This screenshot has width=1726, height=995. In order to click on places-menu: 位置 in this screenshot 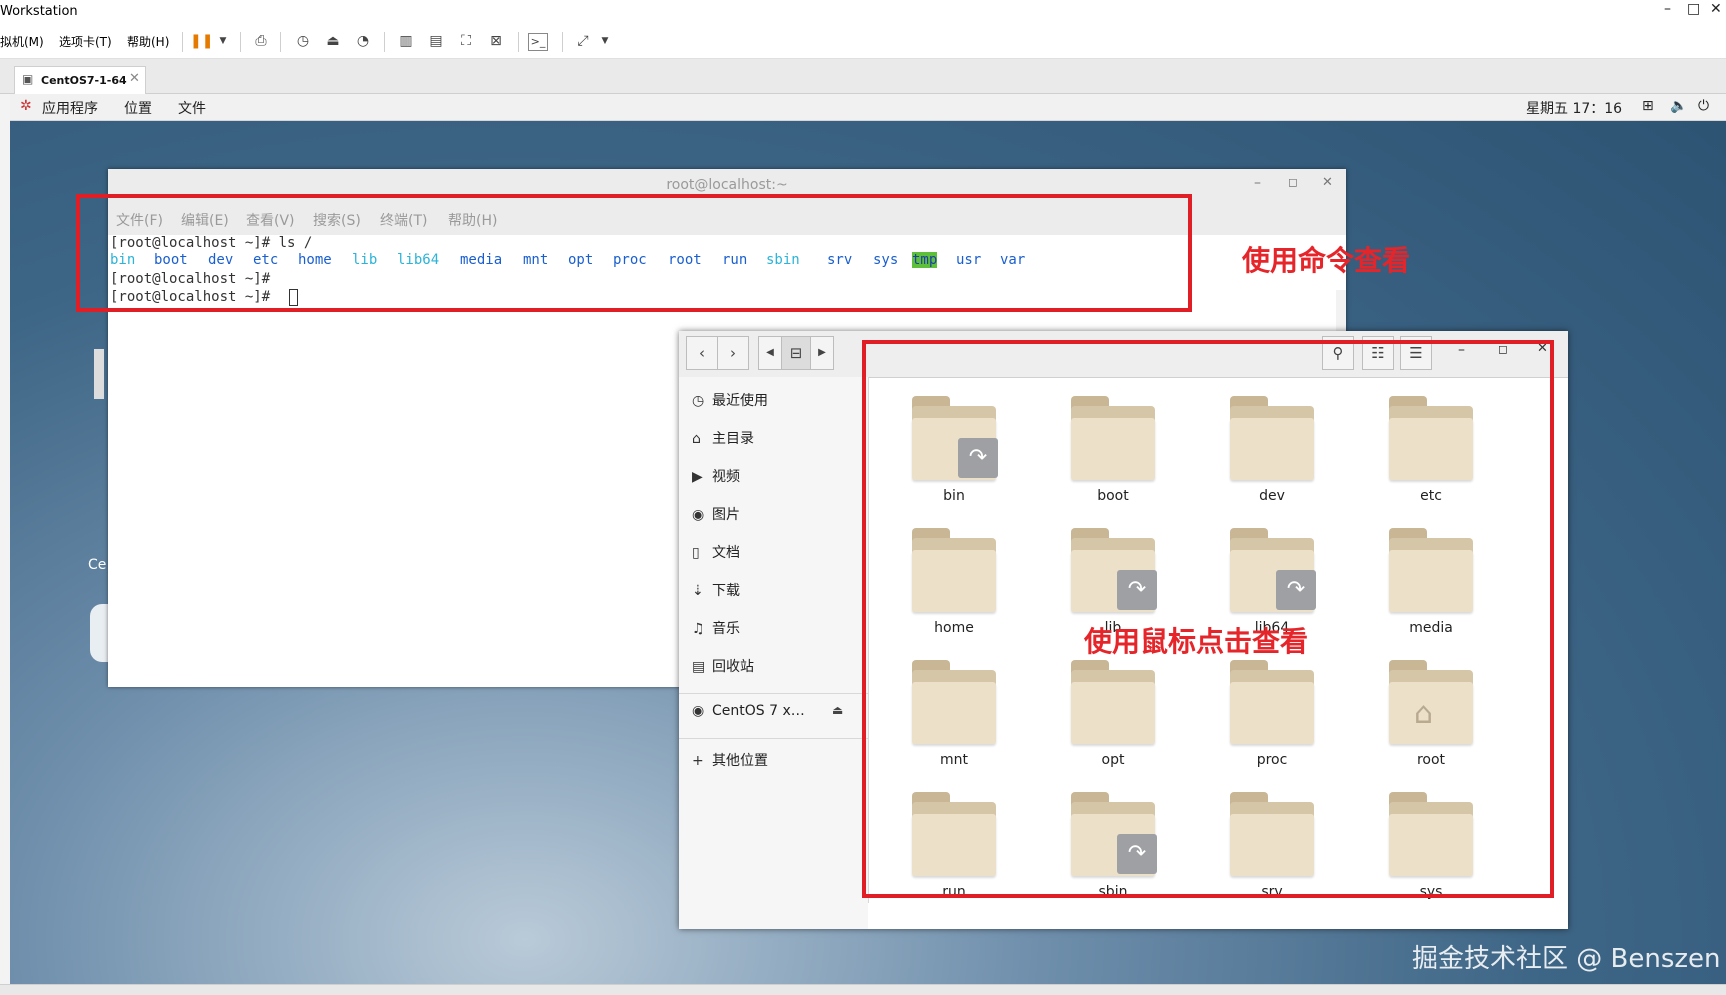, I will do `click(138, 108)`.